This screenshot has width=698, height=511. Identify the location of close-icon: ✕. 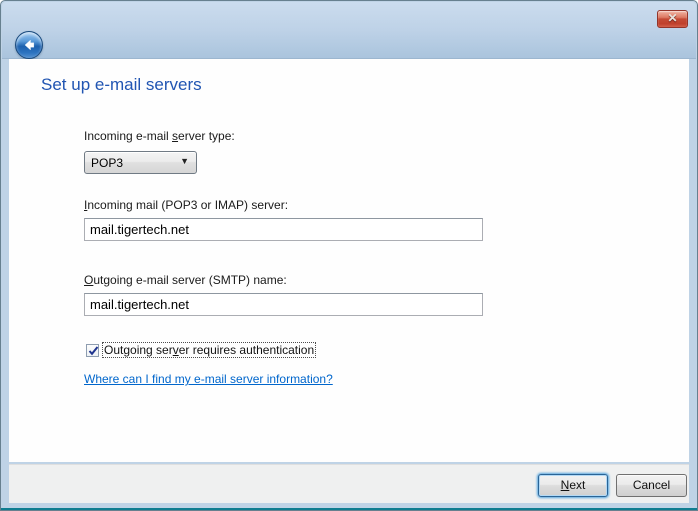
(672, 18).